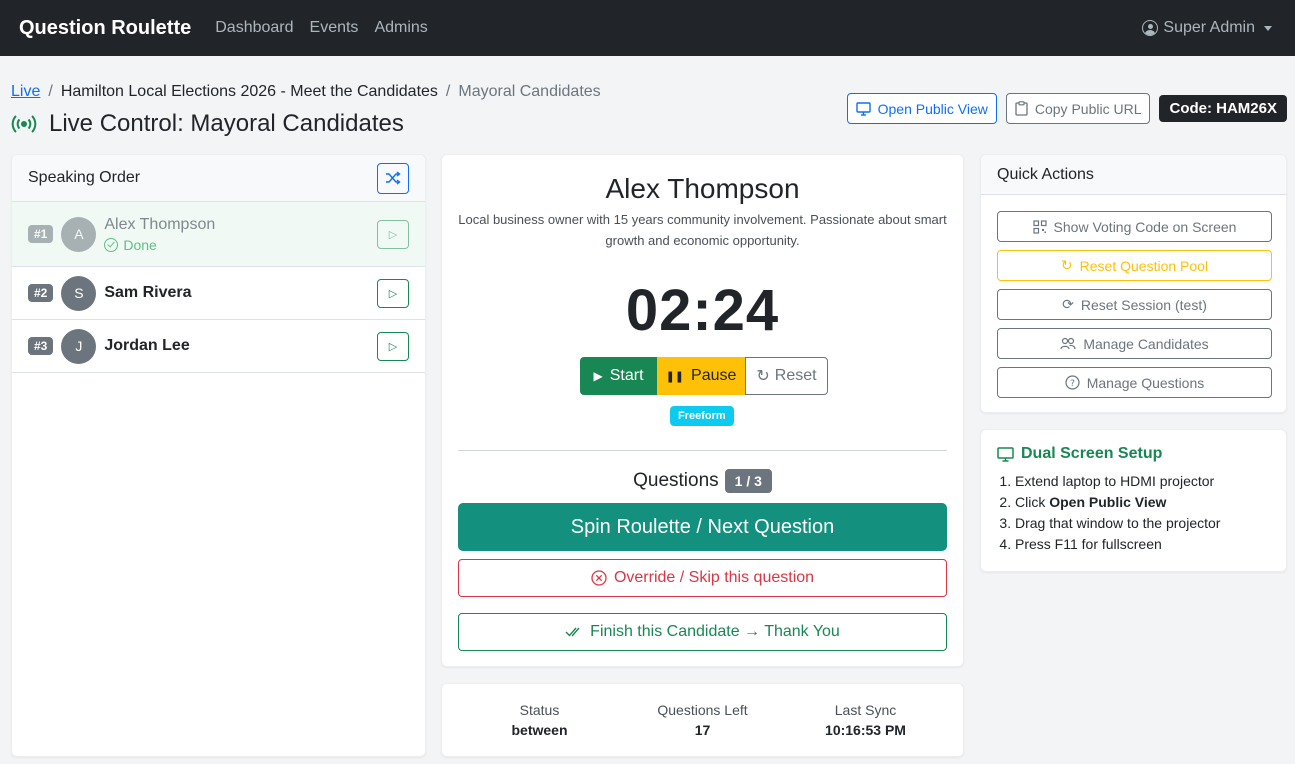  I want to click on skip-question-label: Override / Skip this question, so click(714, 577).